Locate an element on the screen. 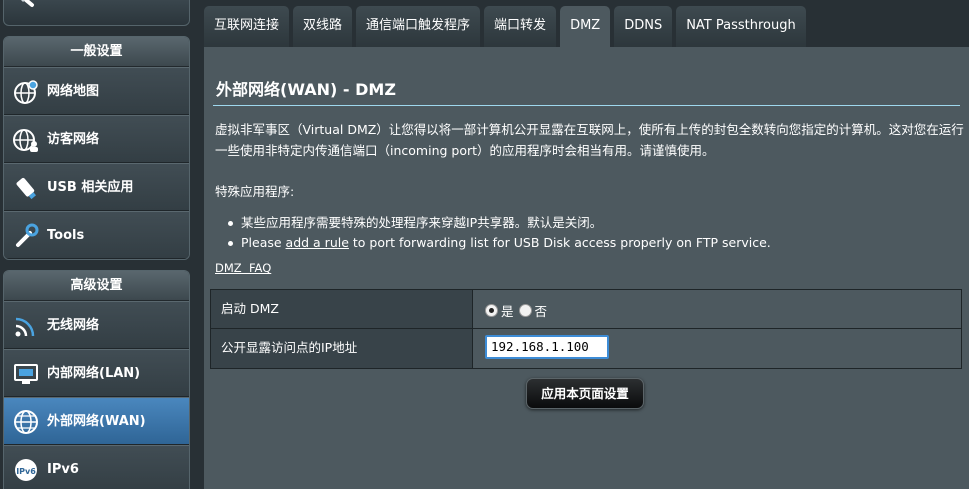 The width and height of the screenshot is (969, 489). dmz-yes-radio is located at coordinates (491, 310).